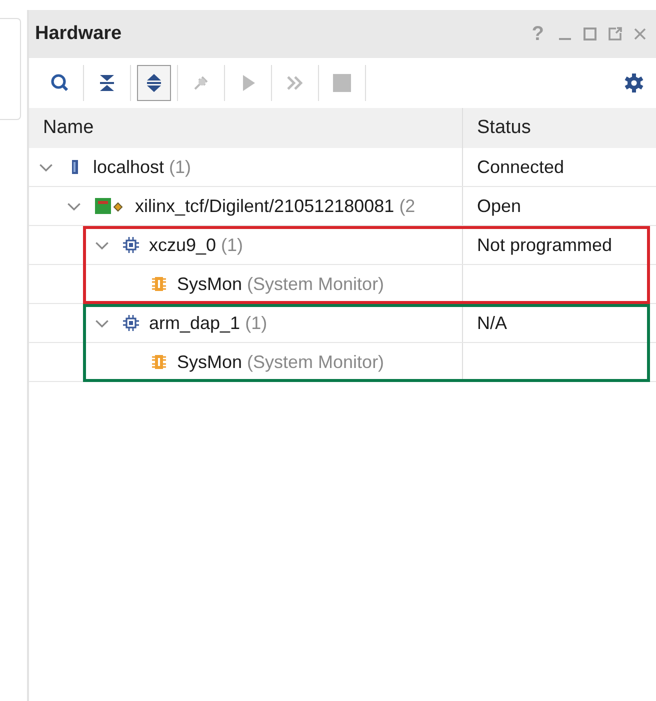  I want to click on collapse-all-icon, so click(107, 83).